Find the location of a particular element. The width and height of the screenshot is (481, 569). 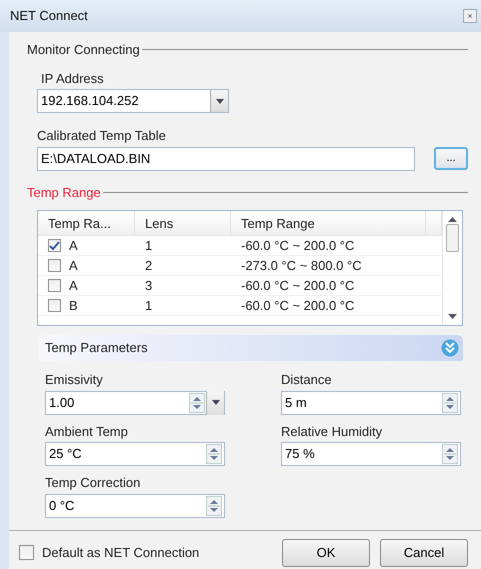

spin-box: 1.00 is located at coordinates (135, 402).